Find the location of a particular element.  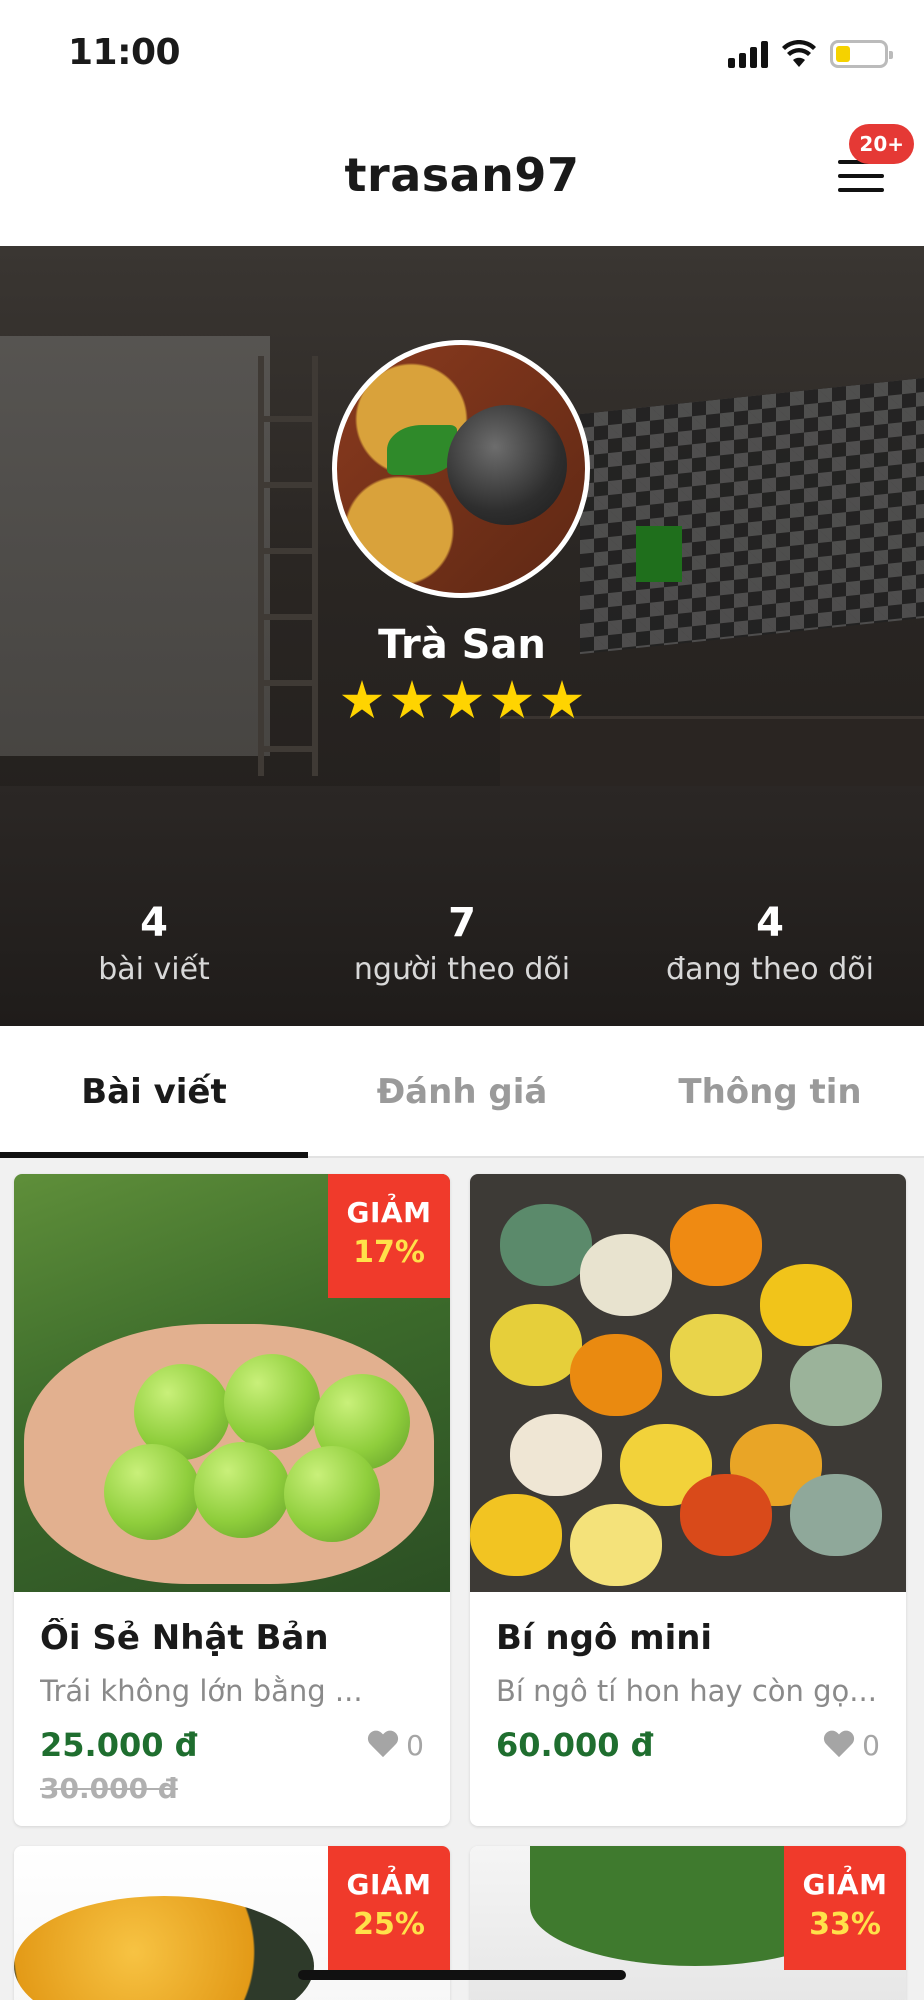

app-header: trasan97 is located at coordinates (462, 178).